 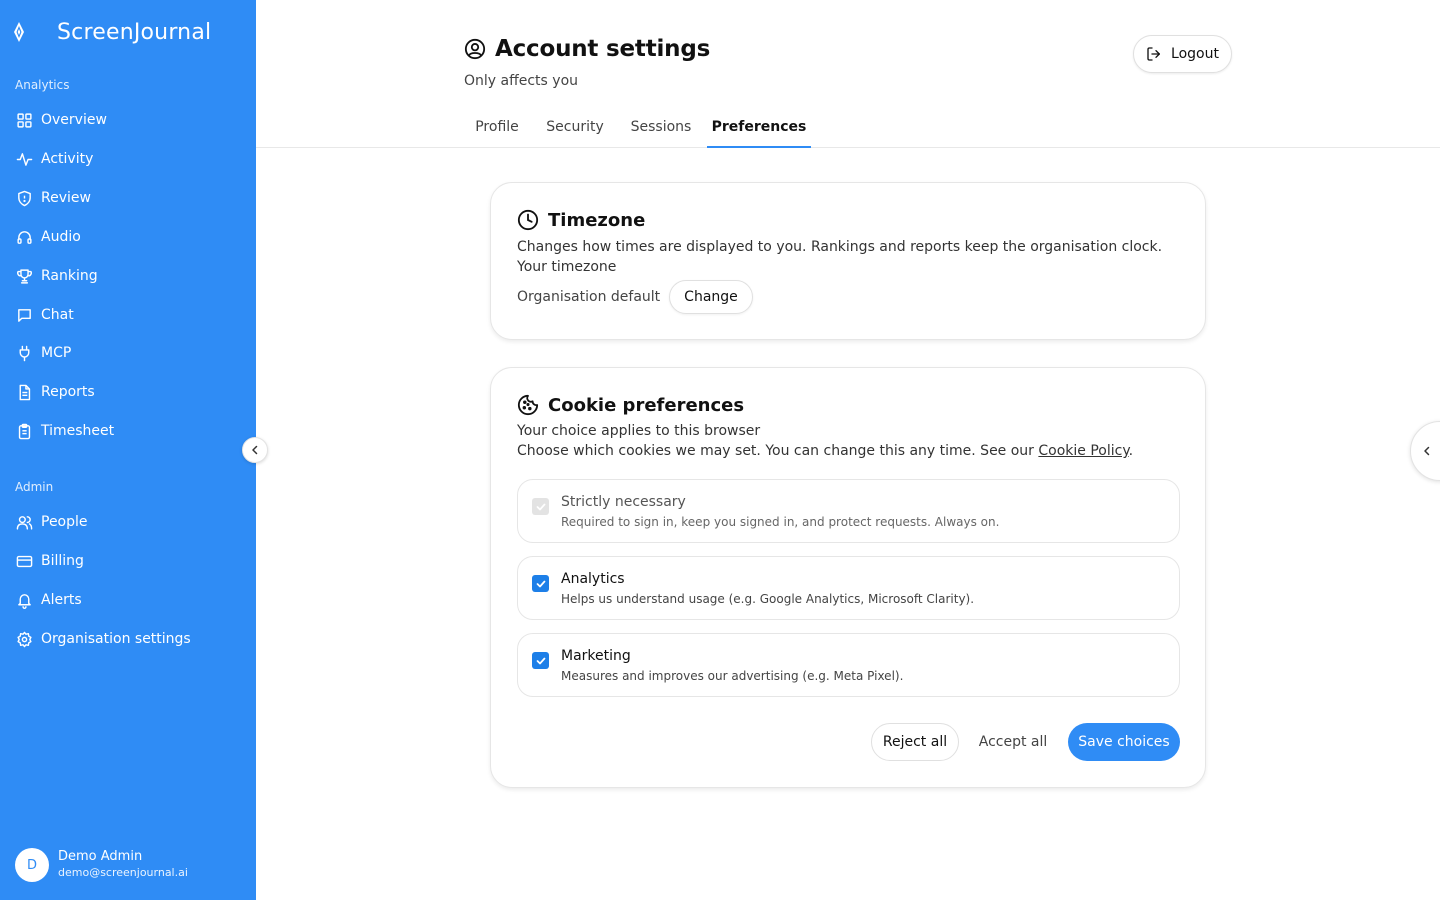 I want to click on sidebar-item-reports: Reports, so click(x=55, y=392).